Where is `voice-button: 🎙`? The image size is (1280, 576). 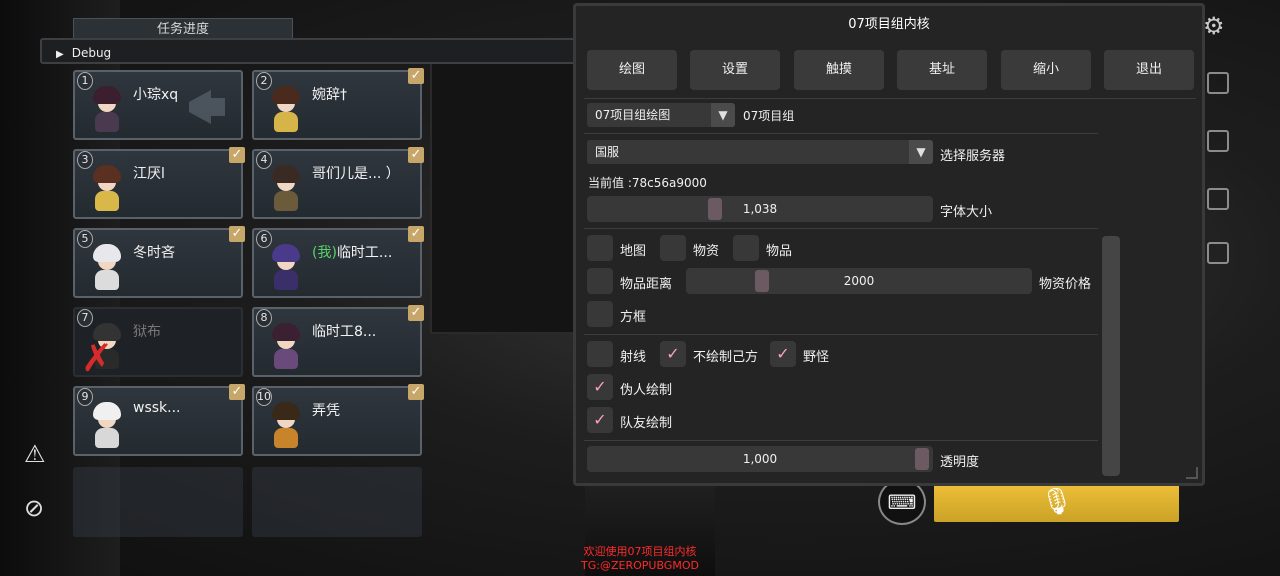
voice-button: 🎙 is located at coordinates (1056, 502).